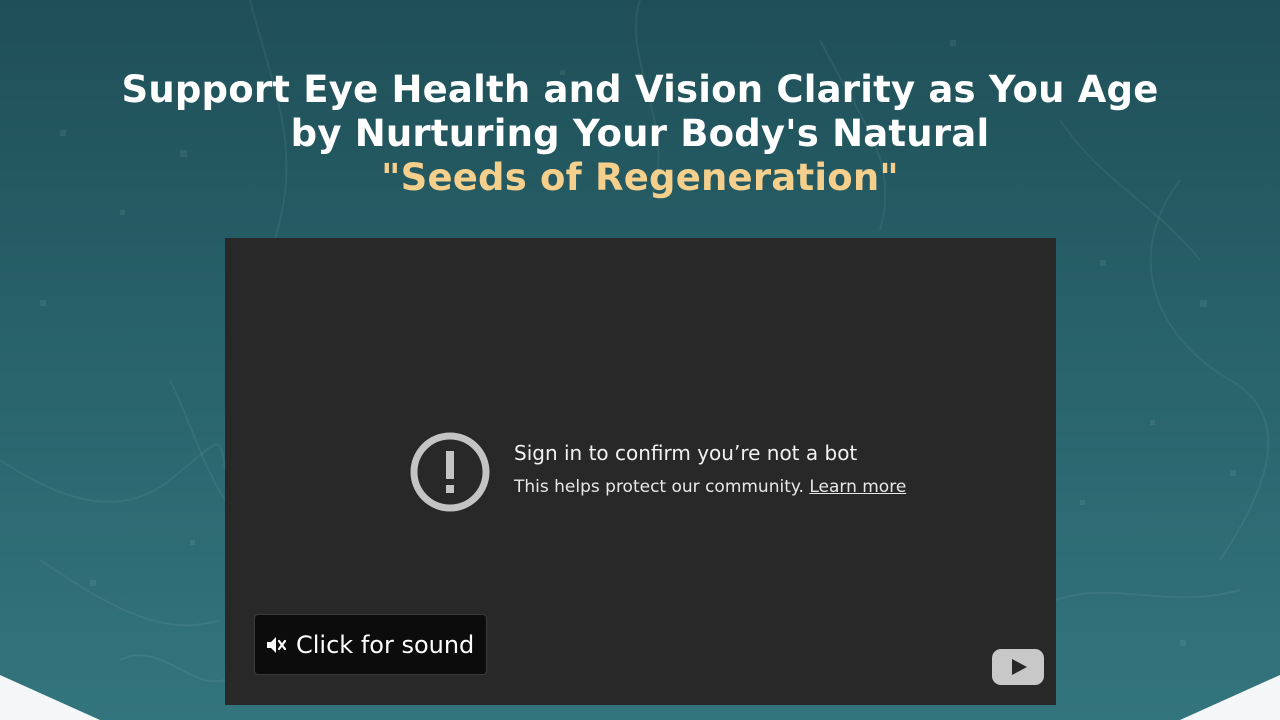 Image resolution: width=1280 pixels, height=720 pixels. I want to click on alert-circle-icon, so click(450, 472).